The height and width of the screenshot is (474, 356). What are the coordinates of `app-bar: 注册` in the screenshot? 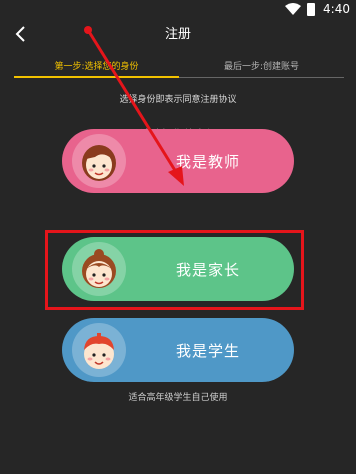 It's located at (178, 36).